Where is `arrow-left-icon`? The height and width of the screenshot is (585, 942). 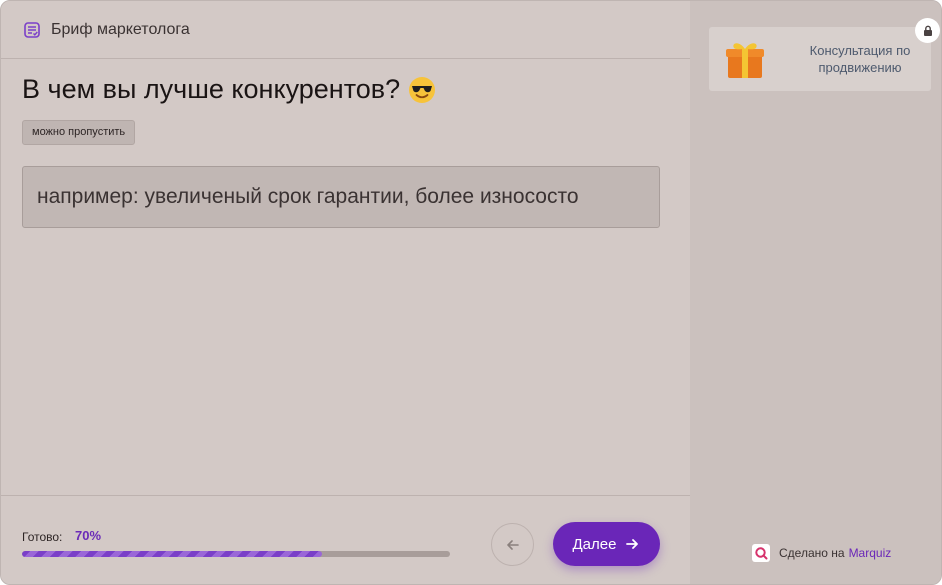 arrow-left-icon is located at coordinates (512, 544).